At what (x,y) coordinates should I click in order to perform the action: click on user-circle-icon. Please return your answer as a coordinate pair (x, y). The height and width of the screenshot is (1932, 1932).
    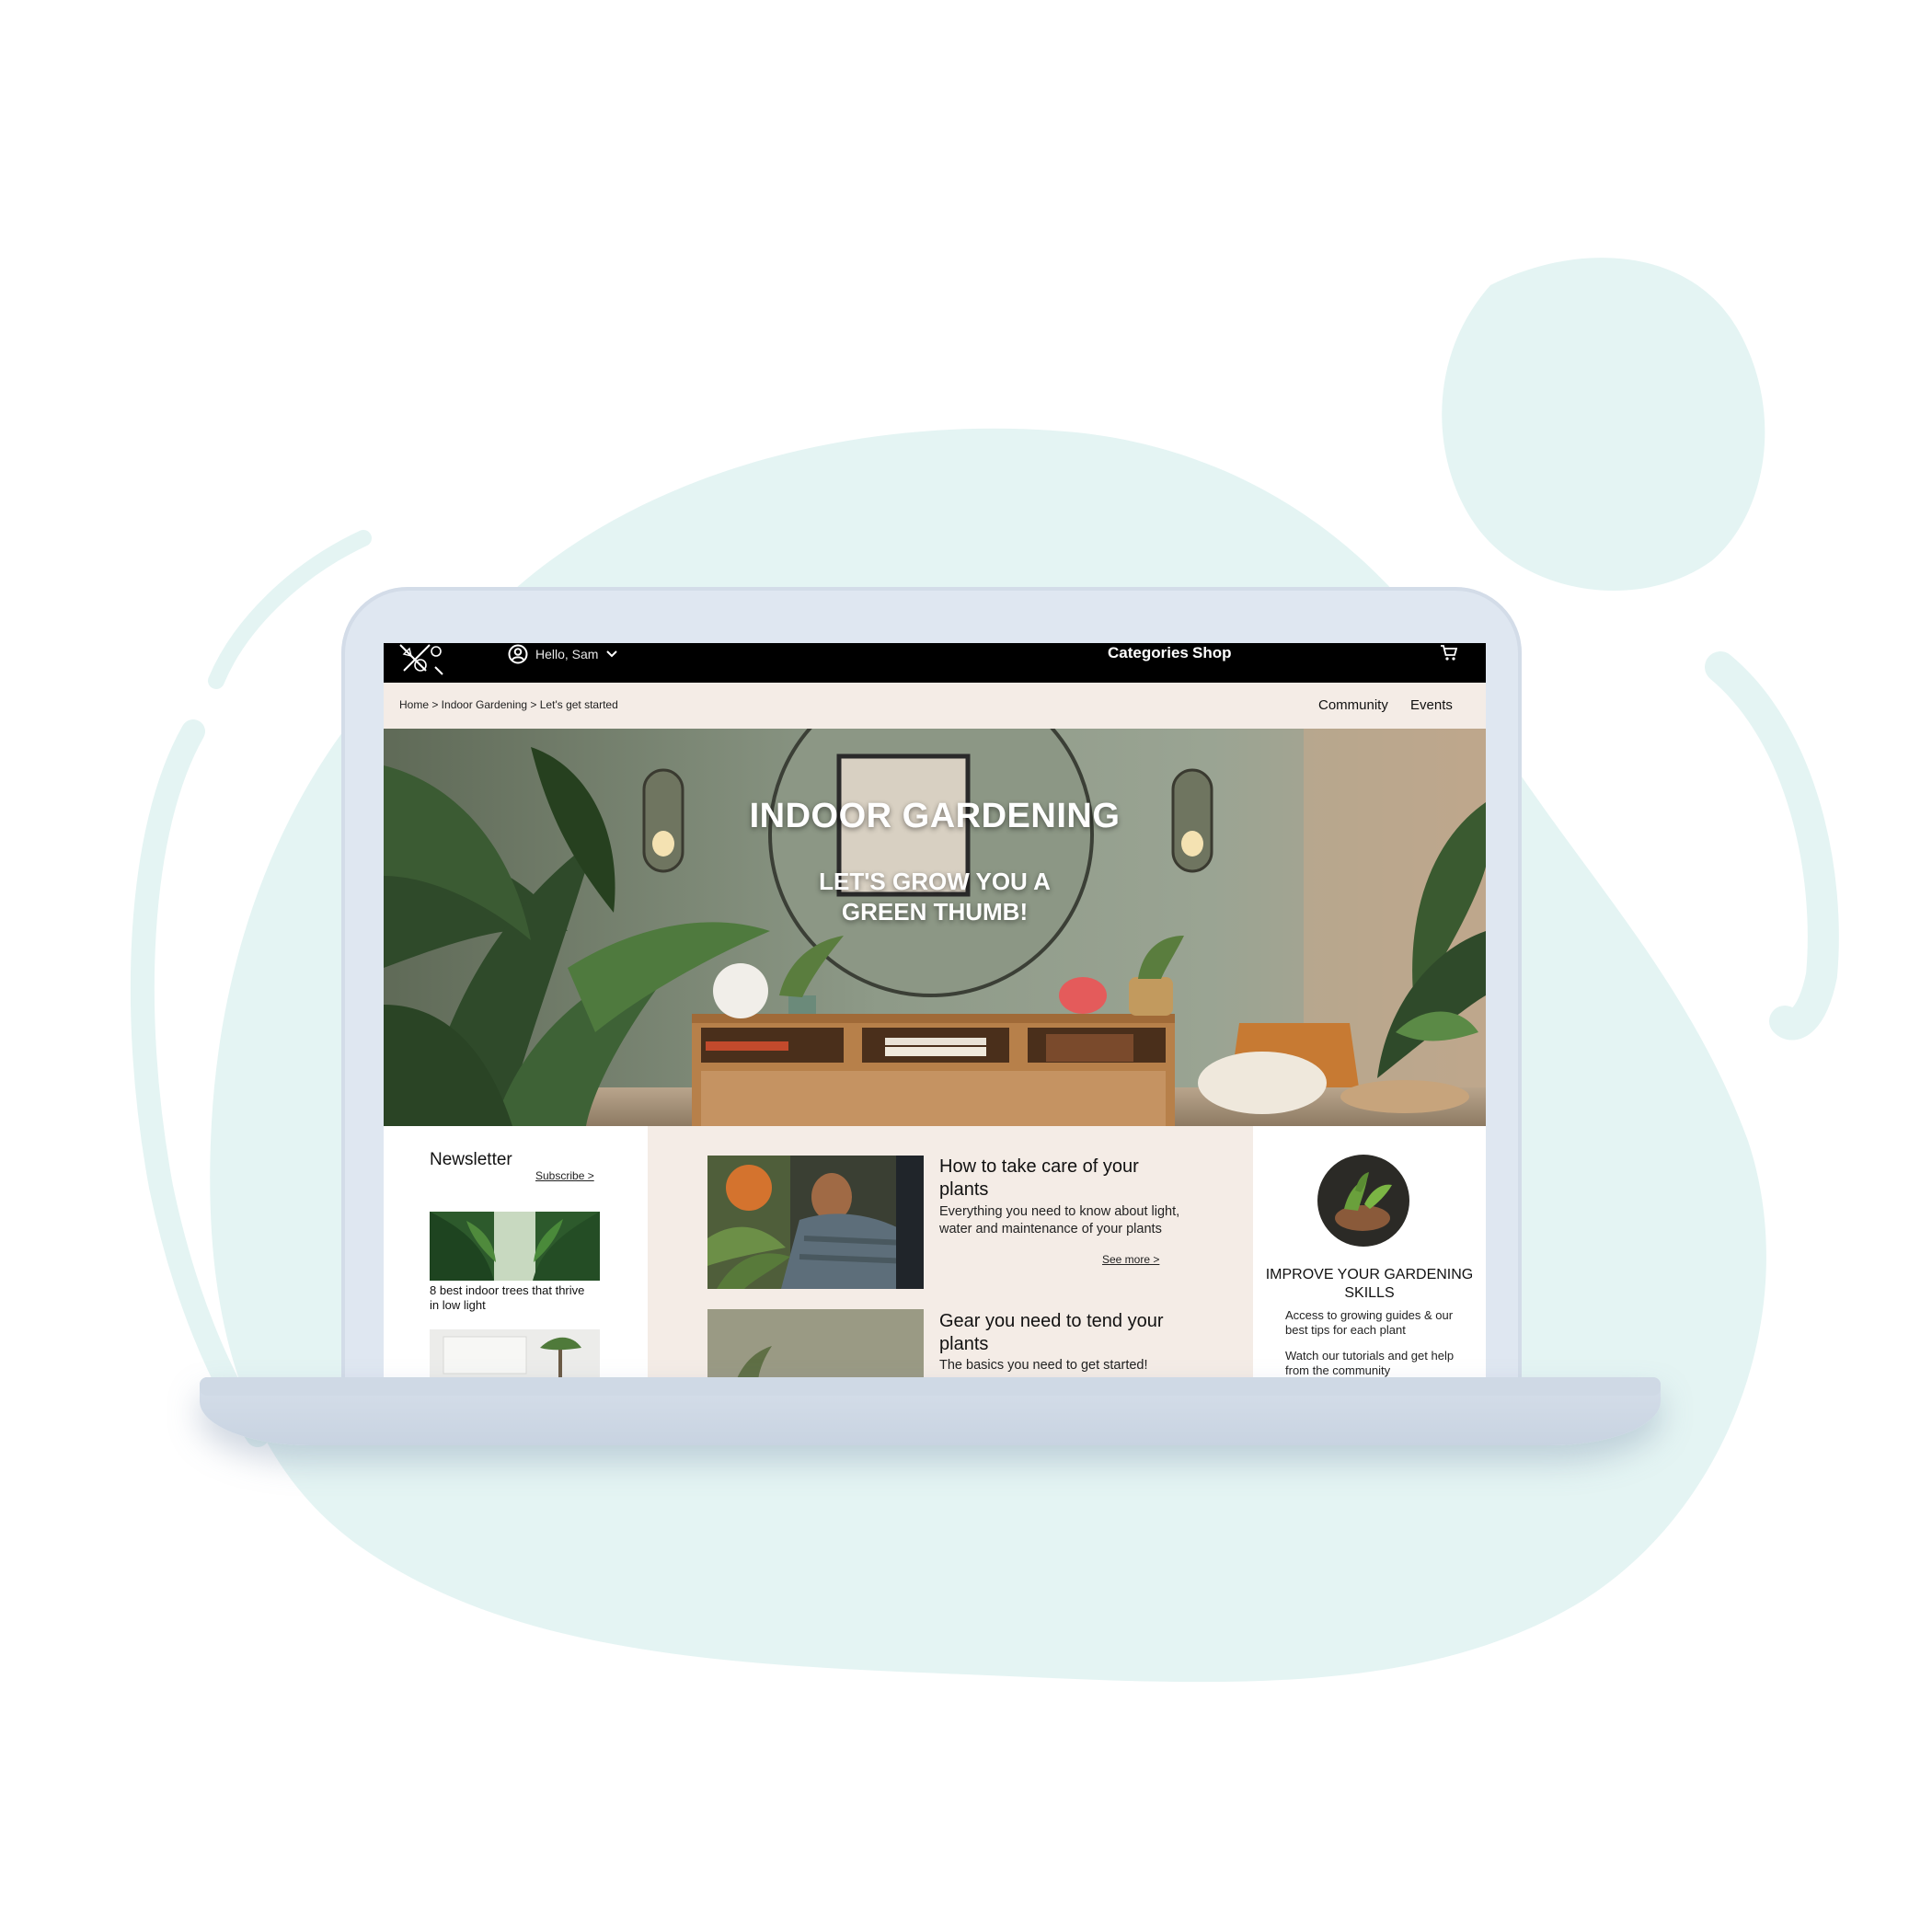
    Looking at the image, I should click on (518, 654).